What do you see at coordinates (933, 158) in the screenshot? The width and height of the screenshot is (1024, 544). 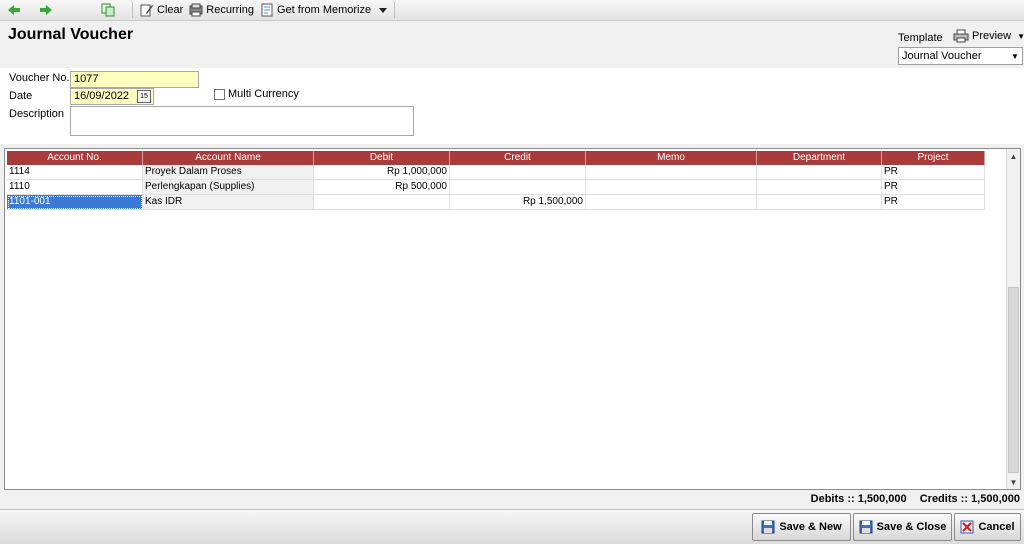 I see `column-header-project: Project` at bounding box center [933, 158].